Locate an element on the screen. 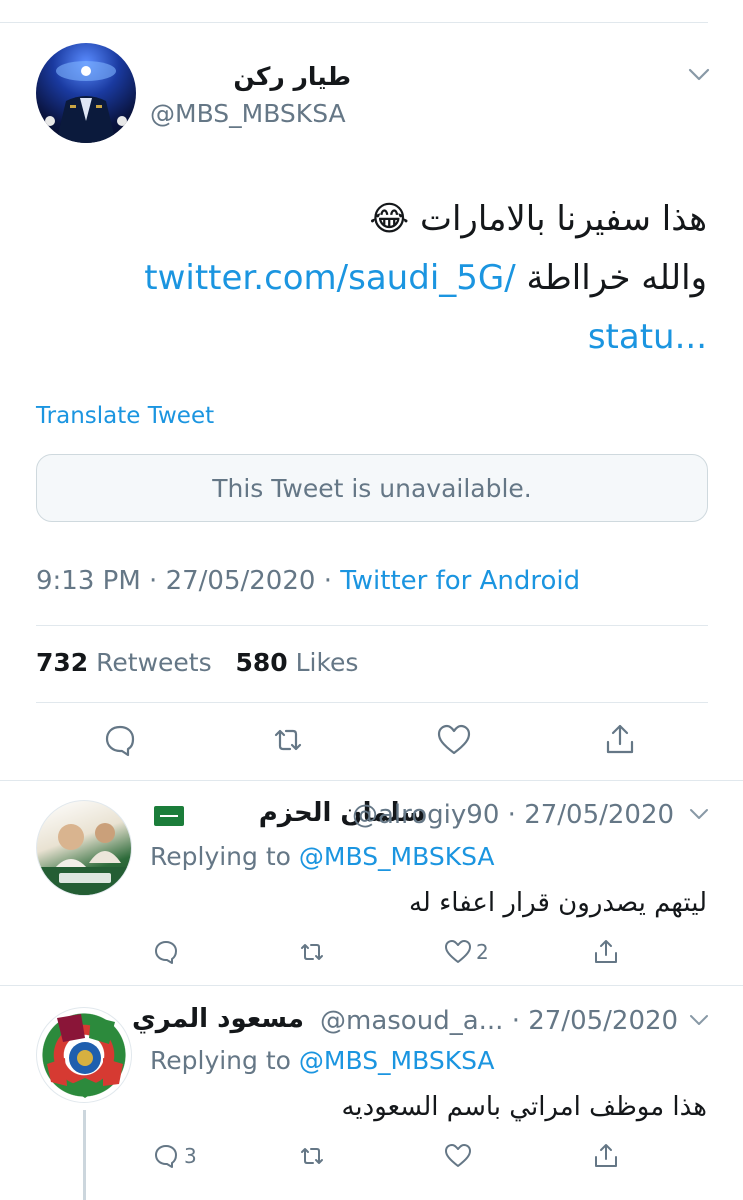 The image size is (743, 1200). like-count: 2 is located at coordinates (482, 952).